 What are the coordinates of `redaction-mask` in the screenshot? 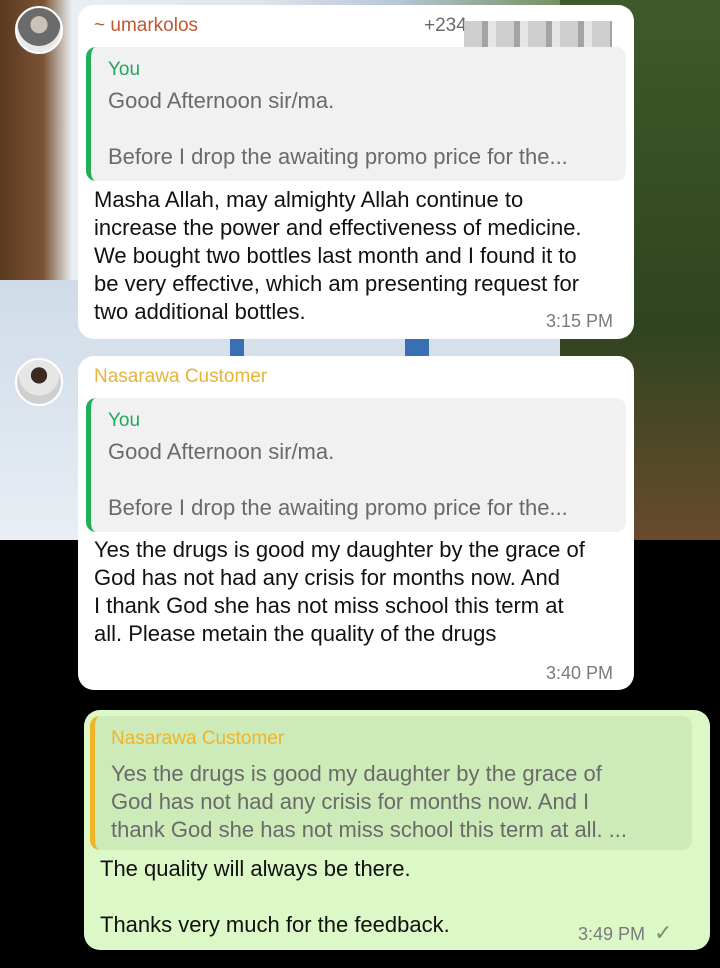 It's located at (538, 34).